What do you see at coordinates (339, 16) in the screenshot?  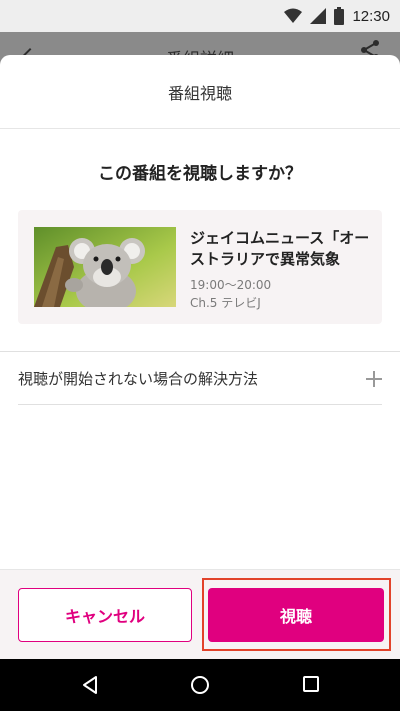 I see `battery-icon` at bounding box center [339, 16].